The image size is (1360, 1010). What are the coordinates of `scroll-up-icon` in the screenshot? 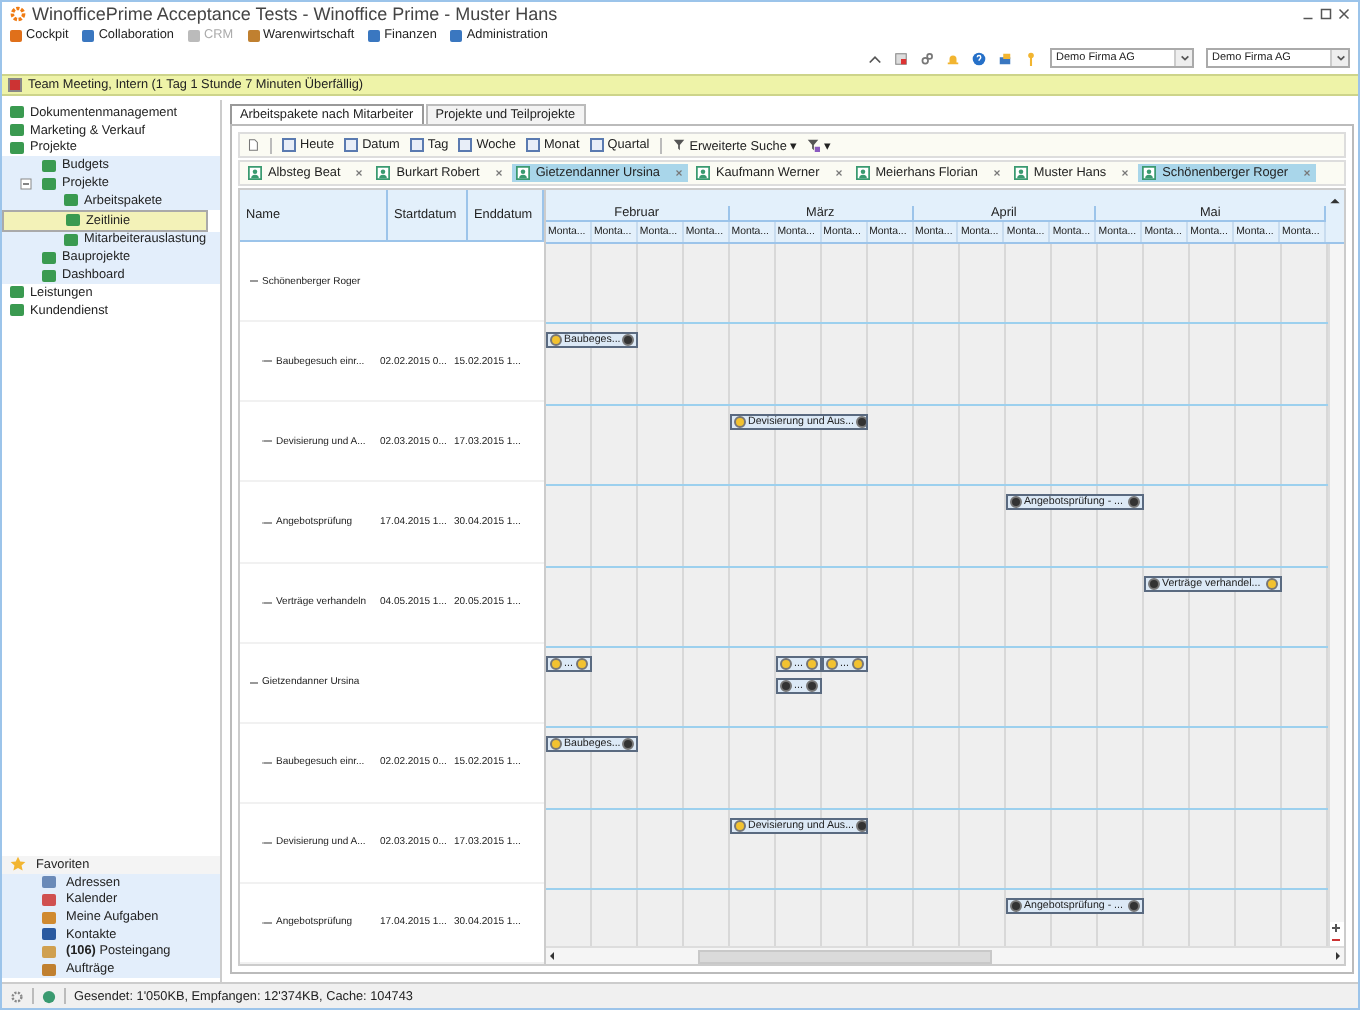 It's located at (1335, 201).